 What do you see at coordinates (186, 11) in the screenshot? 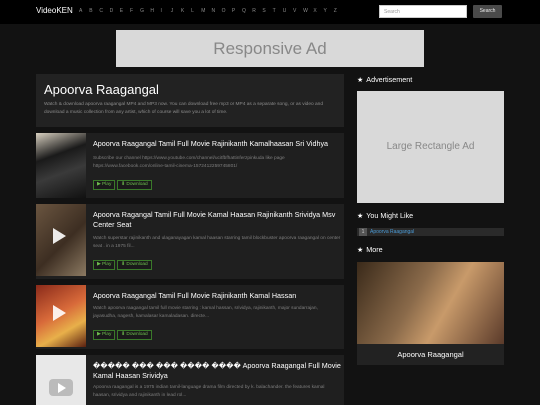
I see `letter-link: K` at bounding box center [186, 11].